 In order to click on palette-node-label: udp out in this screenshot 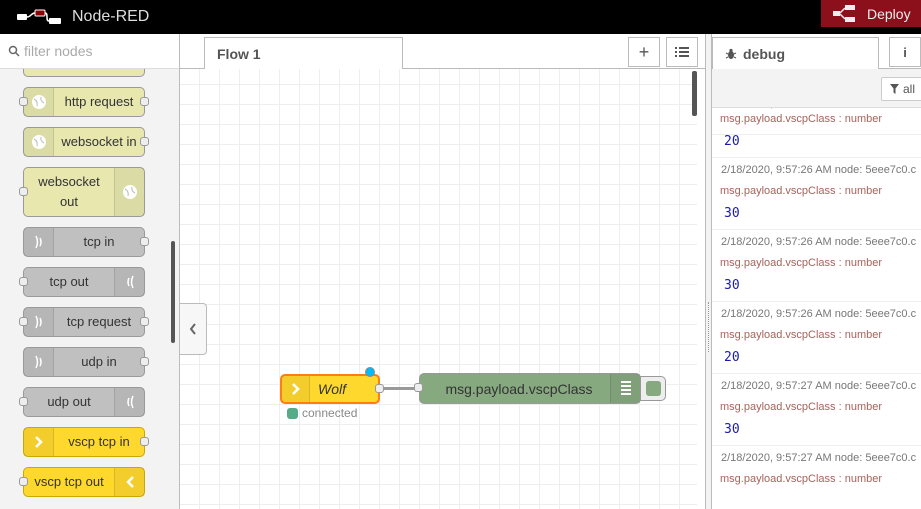, I will do `click(69, 401)`.